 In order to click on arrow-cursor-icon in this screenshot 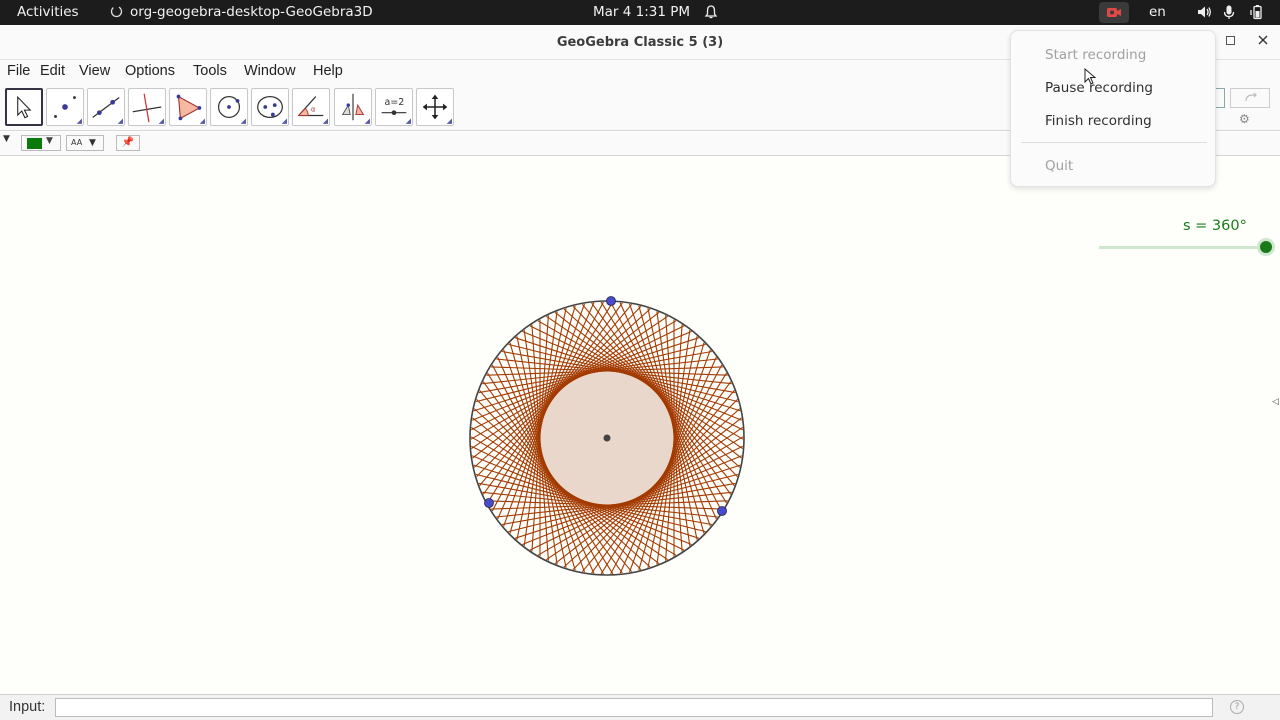, I will do `click(24, 107)`.